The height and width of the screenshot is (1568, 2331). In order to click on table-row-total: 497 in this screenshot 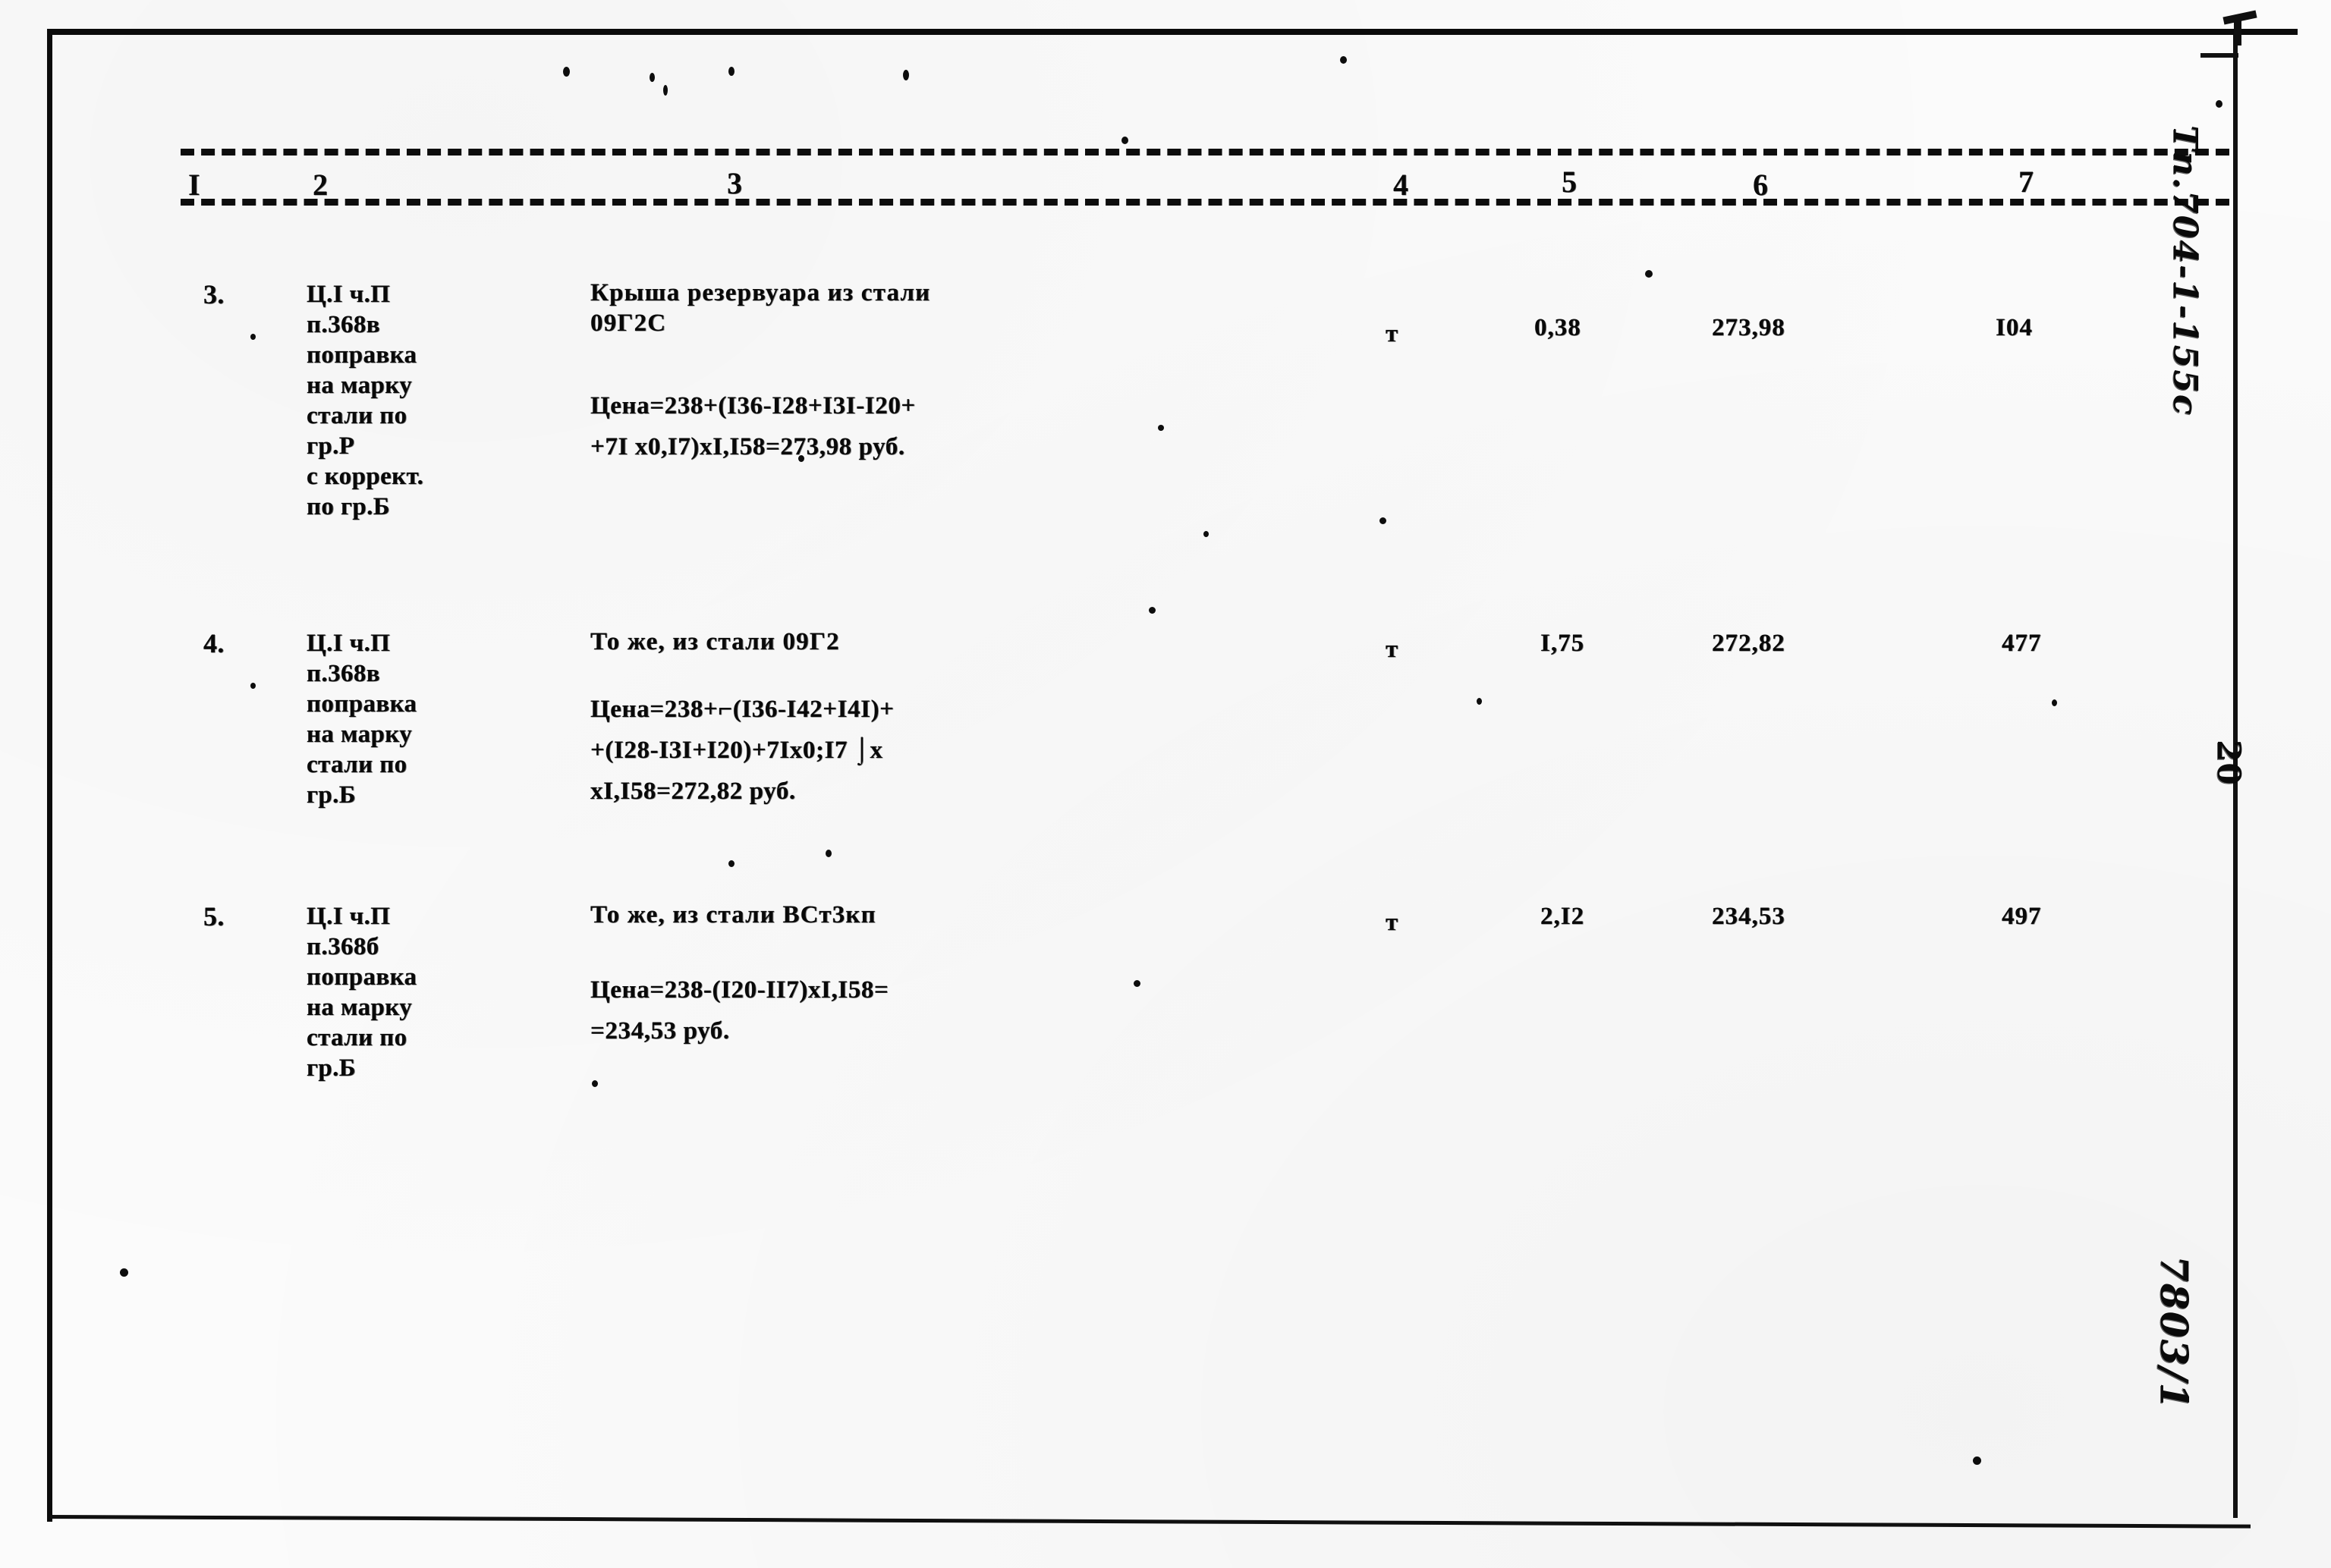, I will do `click(2022, 916)`.